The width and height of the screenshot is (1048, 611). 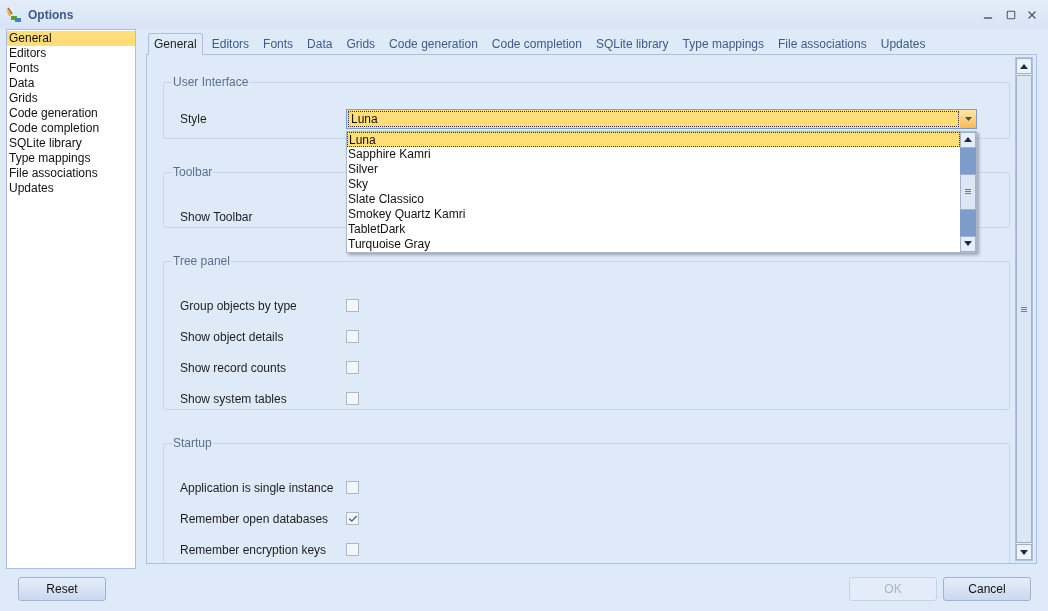 I want to click on dropdown-option: Slate Classico, so click(x=653, y=199).